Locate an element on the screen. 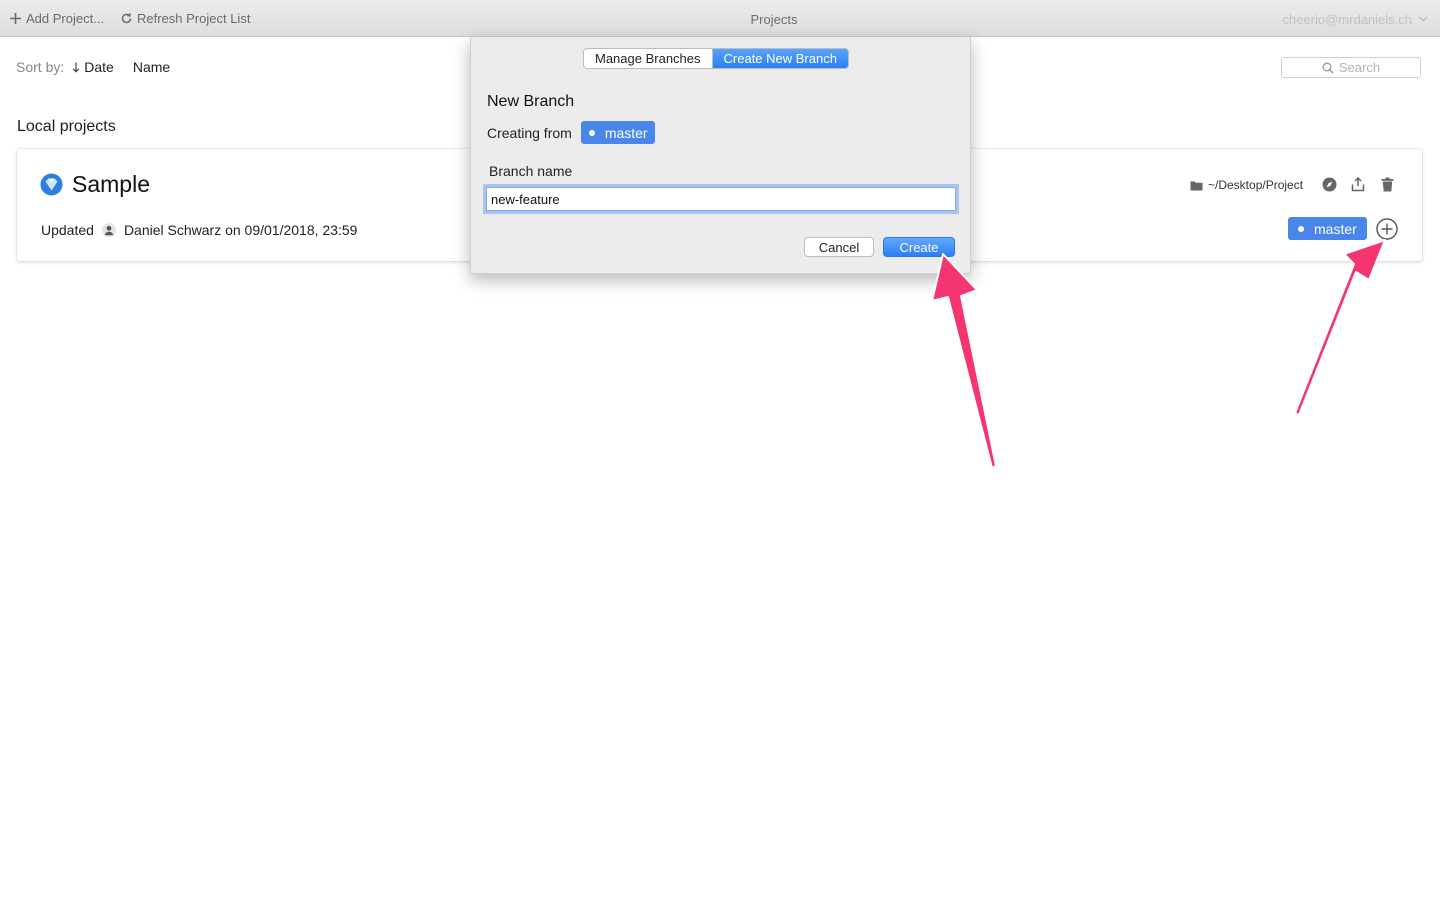  branch-badge: master is located at coordinates (1327, 228).